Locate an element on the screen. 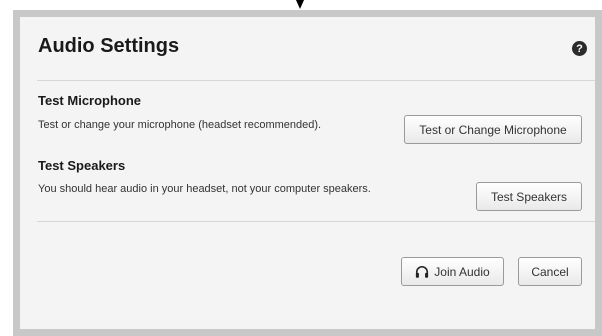  cancel-button: Cancel is located at coordinates (550, 271).